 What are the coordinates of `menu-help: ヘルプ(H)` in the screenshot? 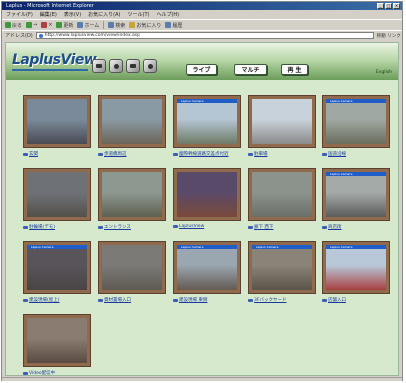 It's located at (167, 14).